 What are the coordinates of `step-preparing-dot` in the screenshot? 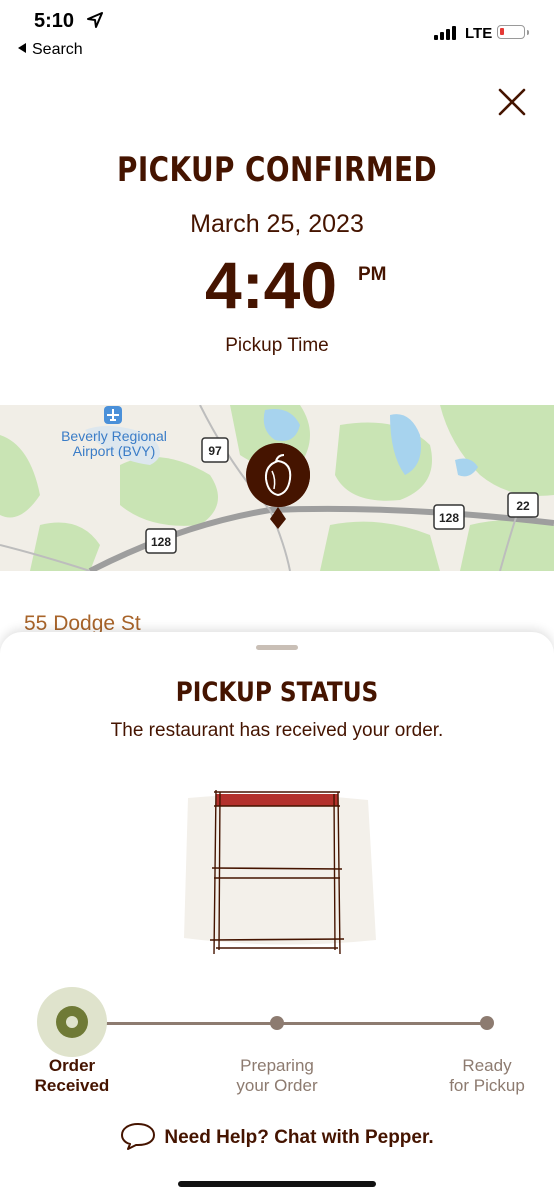 It's located at (277, 1023).